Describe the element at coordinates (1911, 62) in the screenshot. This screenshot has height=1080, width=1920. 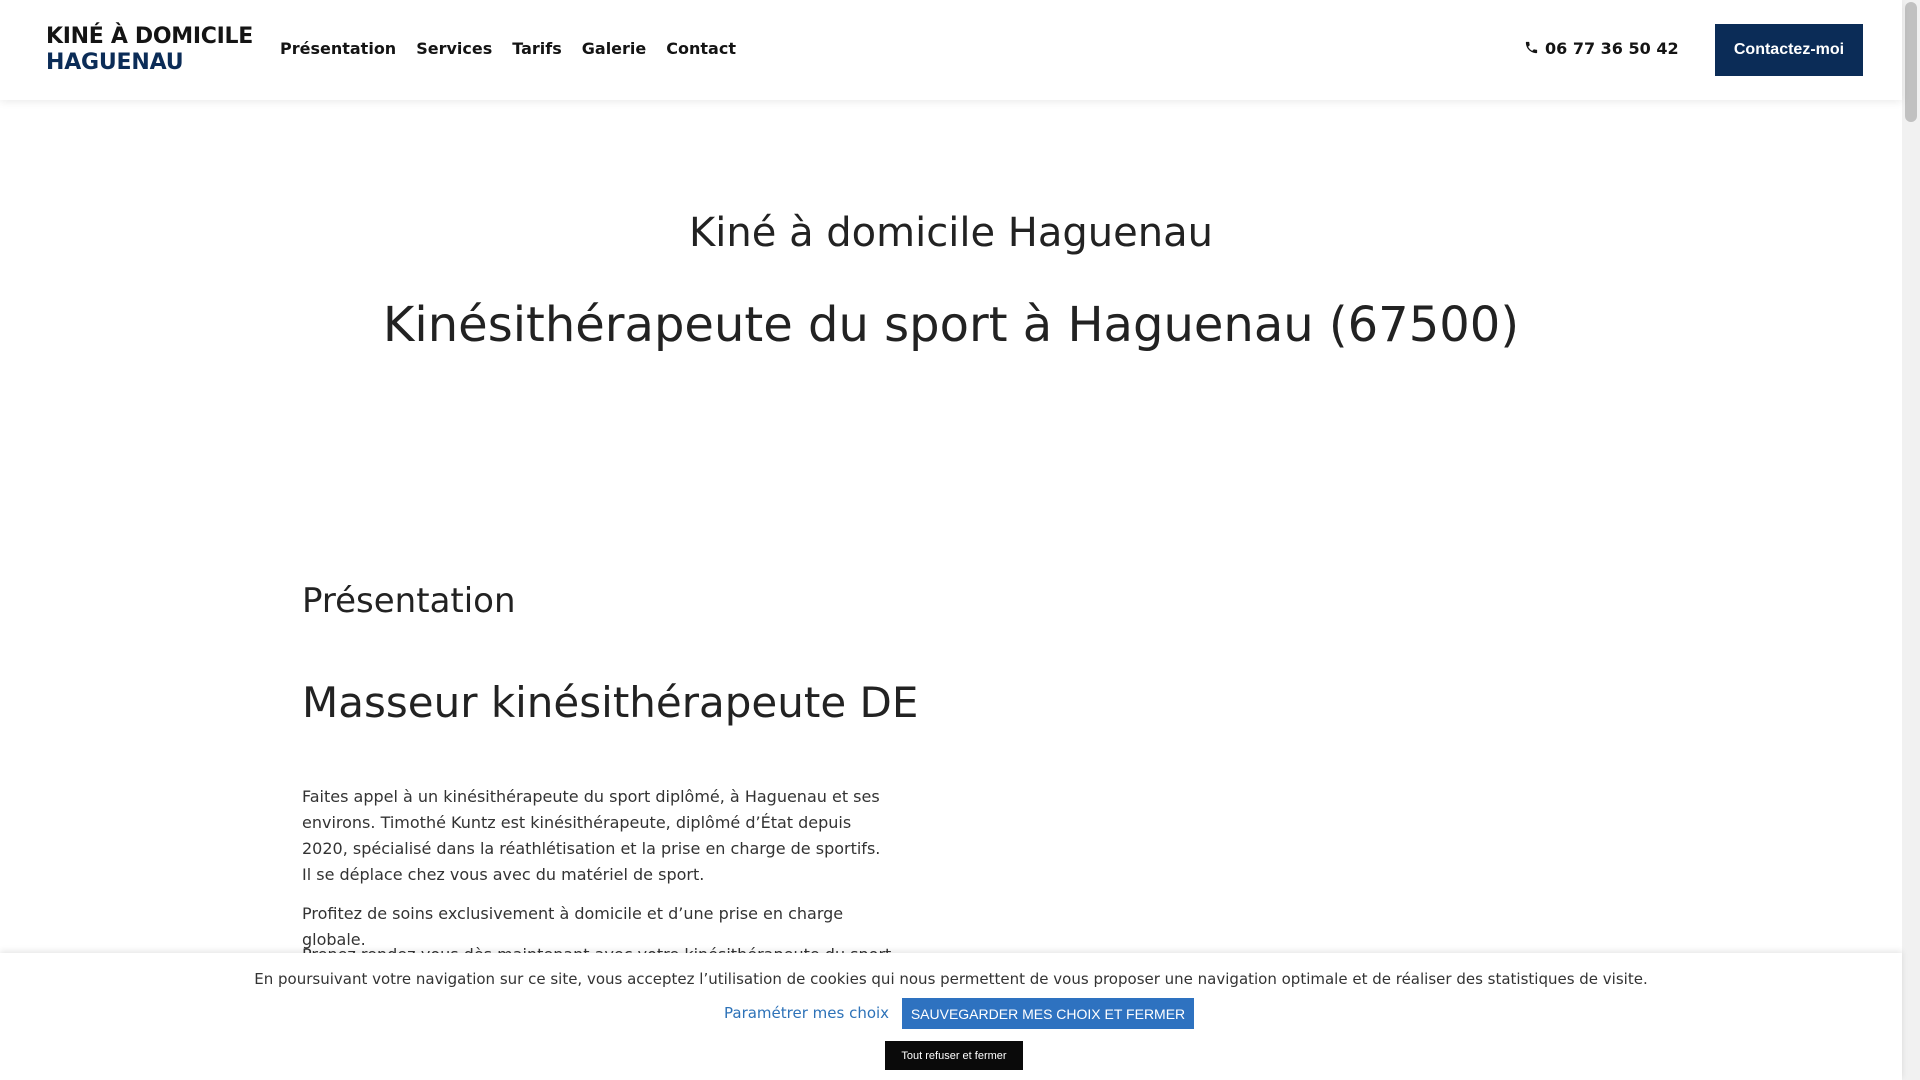
I see `scrollbar-thumb` at that location.